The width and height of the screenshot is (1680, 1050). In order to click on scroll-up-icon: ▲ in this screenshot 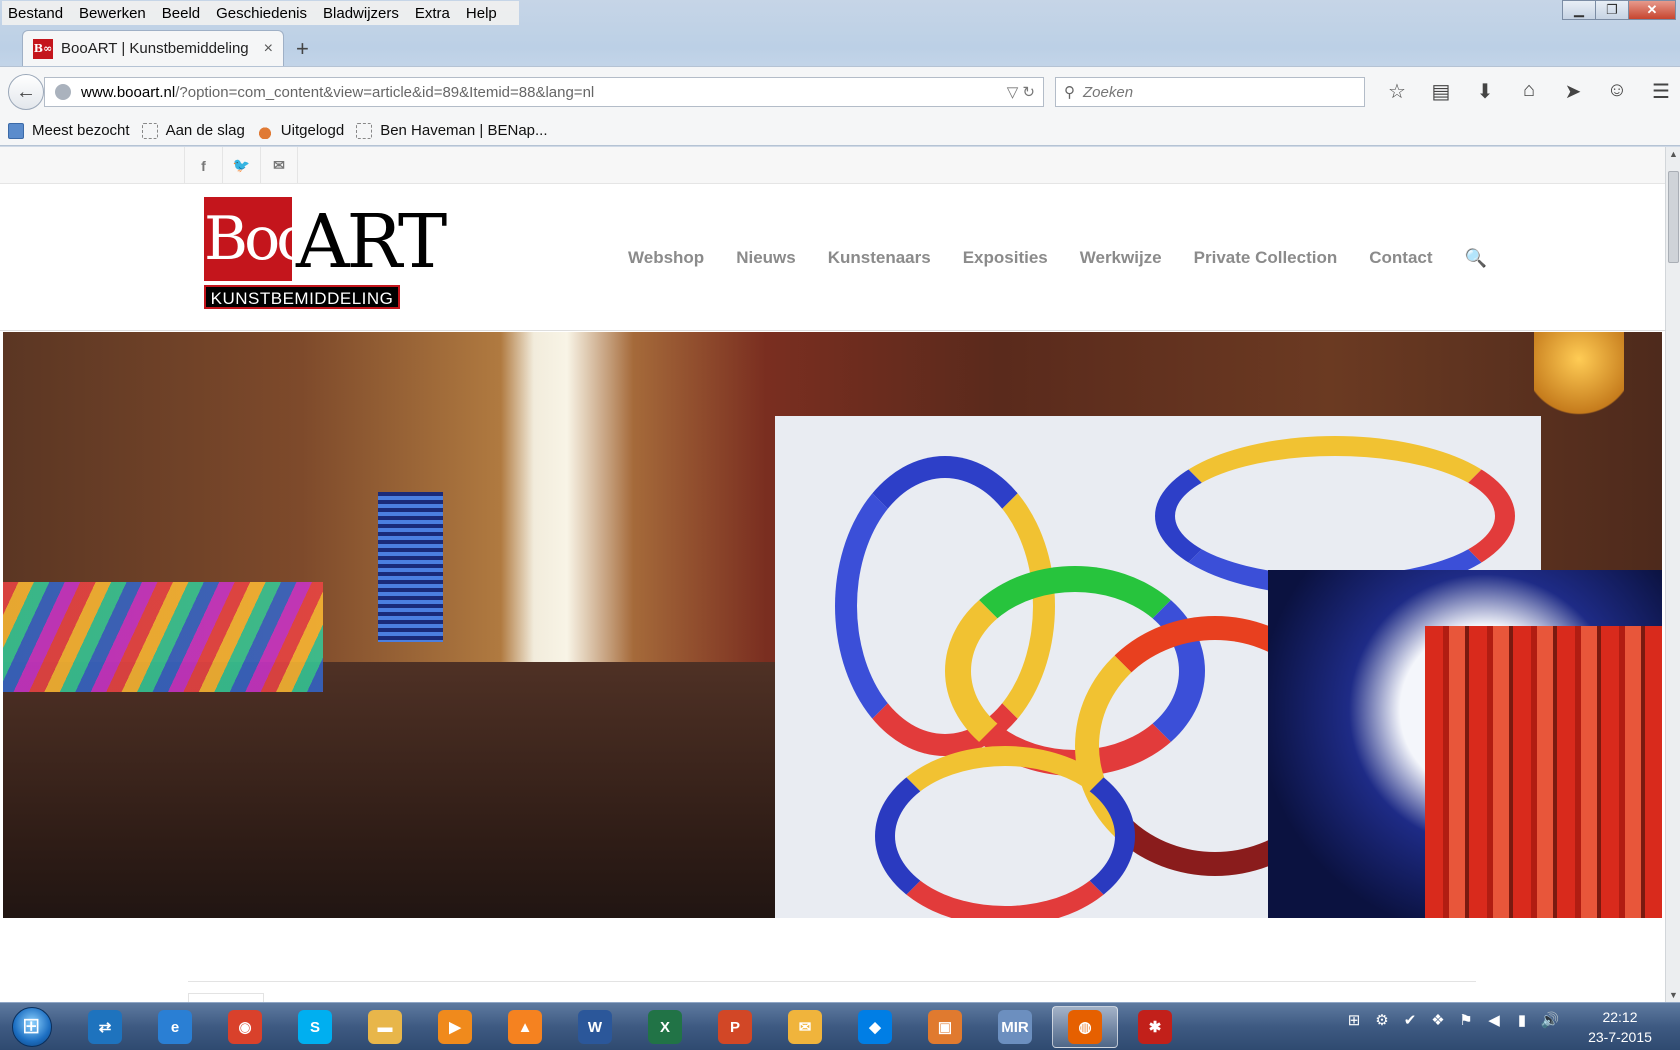, I will do `click(1673, 154)`.